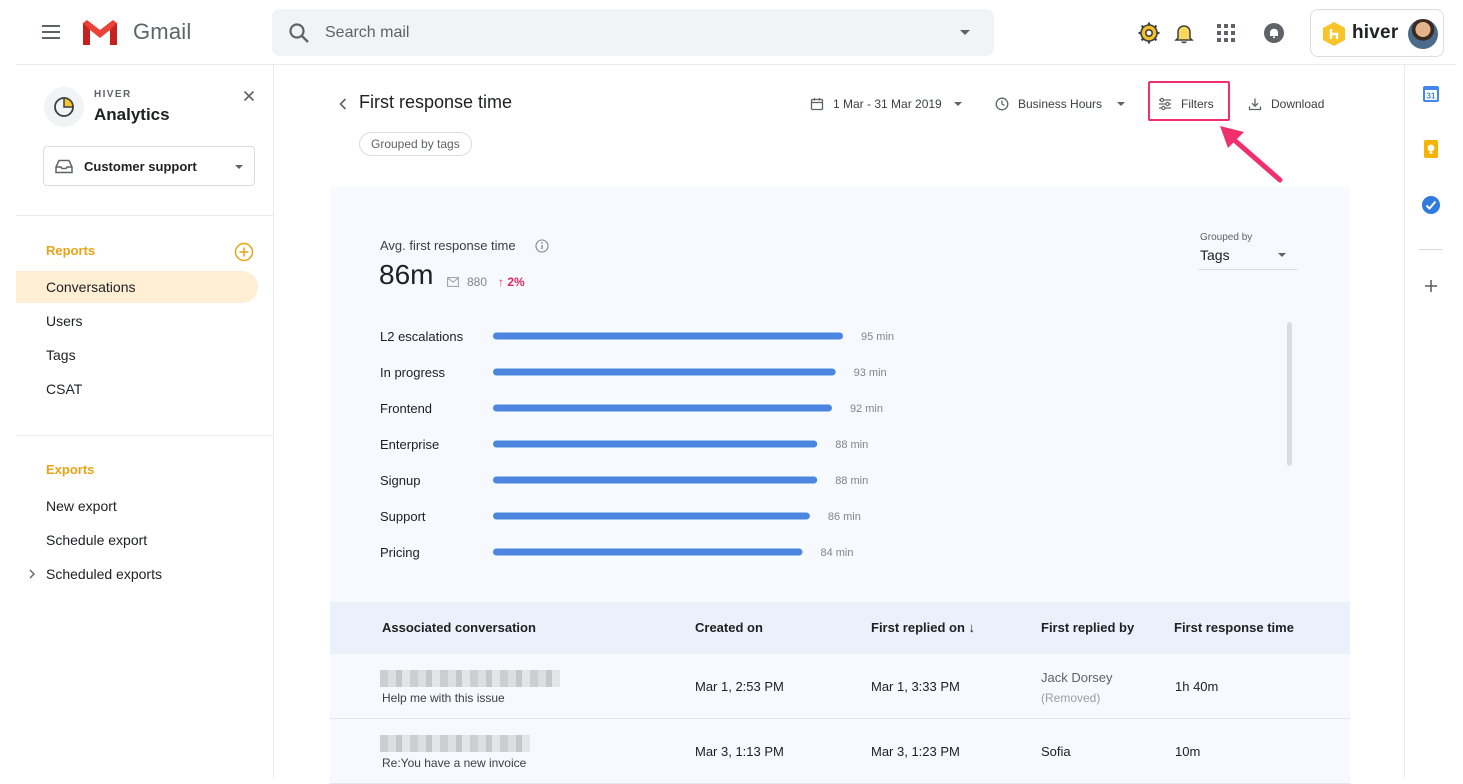 Image resolution: width=1463 pixels, height=784 pixels. What do you see at coordinates (455, 743) in the screenshot?
I see `redacted-sender` at bounding box center [455, 743].